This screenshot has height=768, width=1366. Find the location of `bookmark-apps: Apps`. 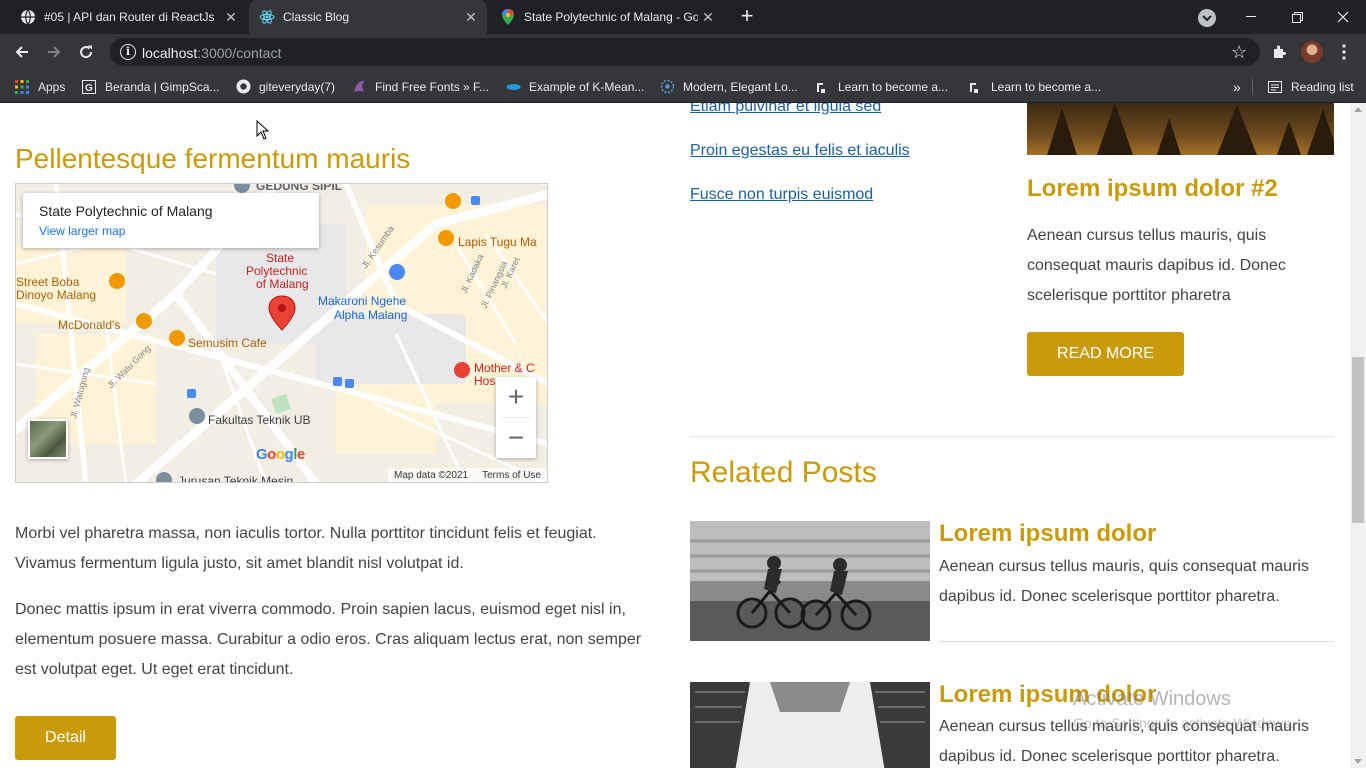

bookmark-apps: Apps is located at coordinates (39, 86).